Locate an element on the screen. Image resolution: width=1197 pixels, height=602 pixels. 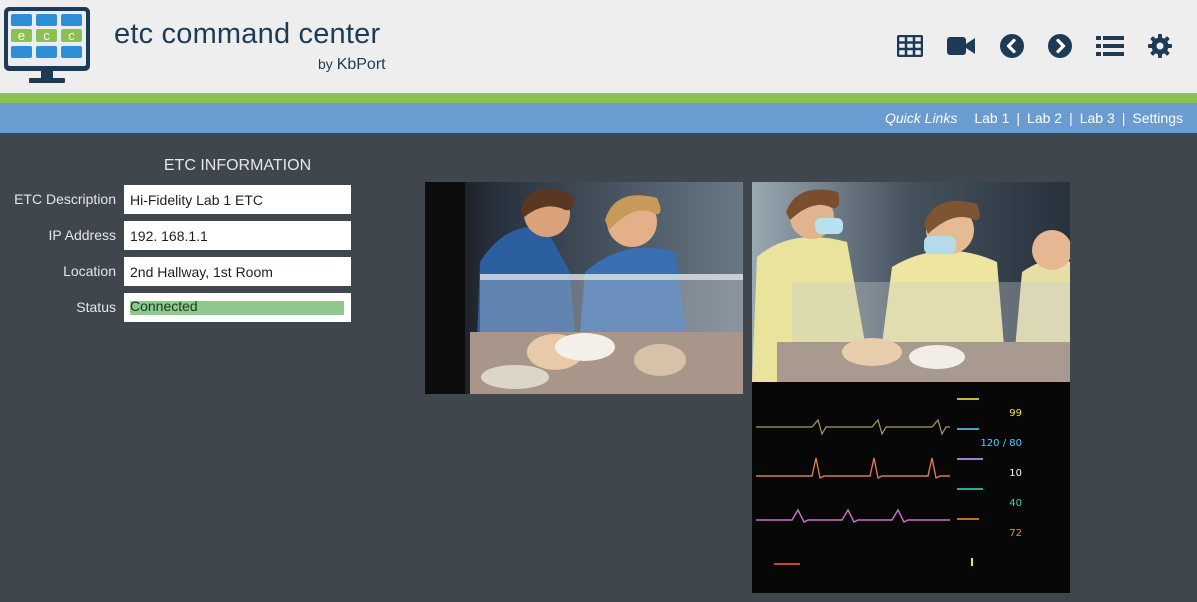
status-value: Connected is located at coordinates (237, 307).